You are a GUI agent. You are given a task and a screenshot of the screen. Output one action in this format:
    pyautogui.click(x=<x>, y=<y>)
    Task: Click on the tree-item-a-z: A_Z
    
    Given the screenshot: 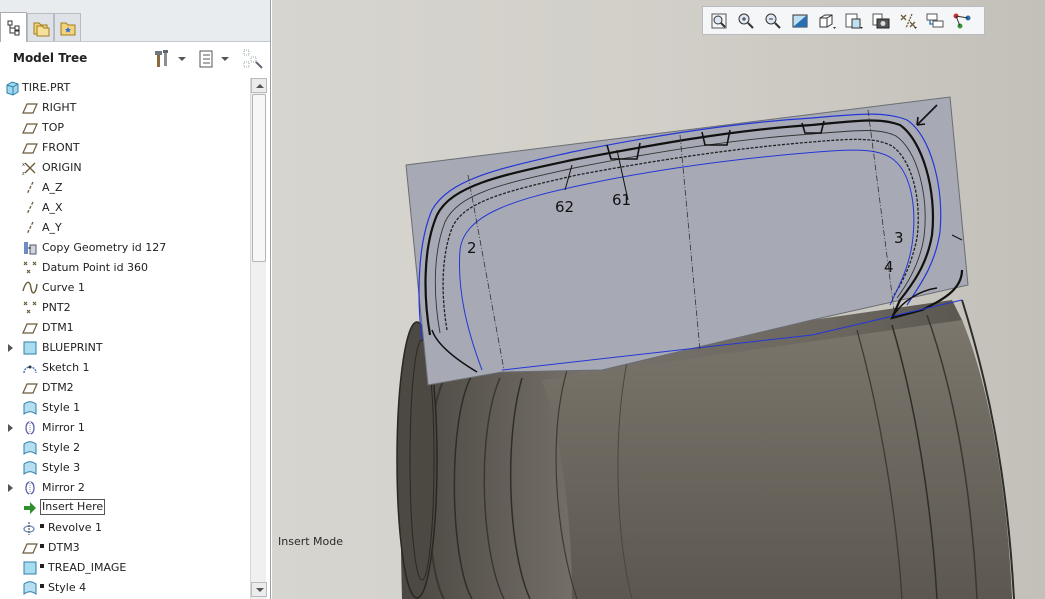 What is the action you would take?
    pyautogui.click(x=125, y=188)
    